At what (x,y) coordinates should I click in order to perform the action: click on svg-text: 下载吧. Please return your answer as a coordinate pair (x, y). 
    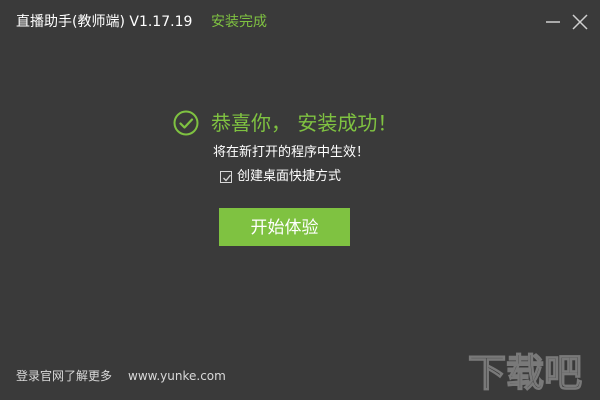
    Looking at the image, I should click on (525, 372).